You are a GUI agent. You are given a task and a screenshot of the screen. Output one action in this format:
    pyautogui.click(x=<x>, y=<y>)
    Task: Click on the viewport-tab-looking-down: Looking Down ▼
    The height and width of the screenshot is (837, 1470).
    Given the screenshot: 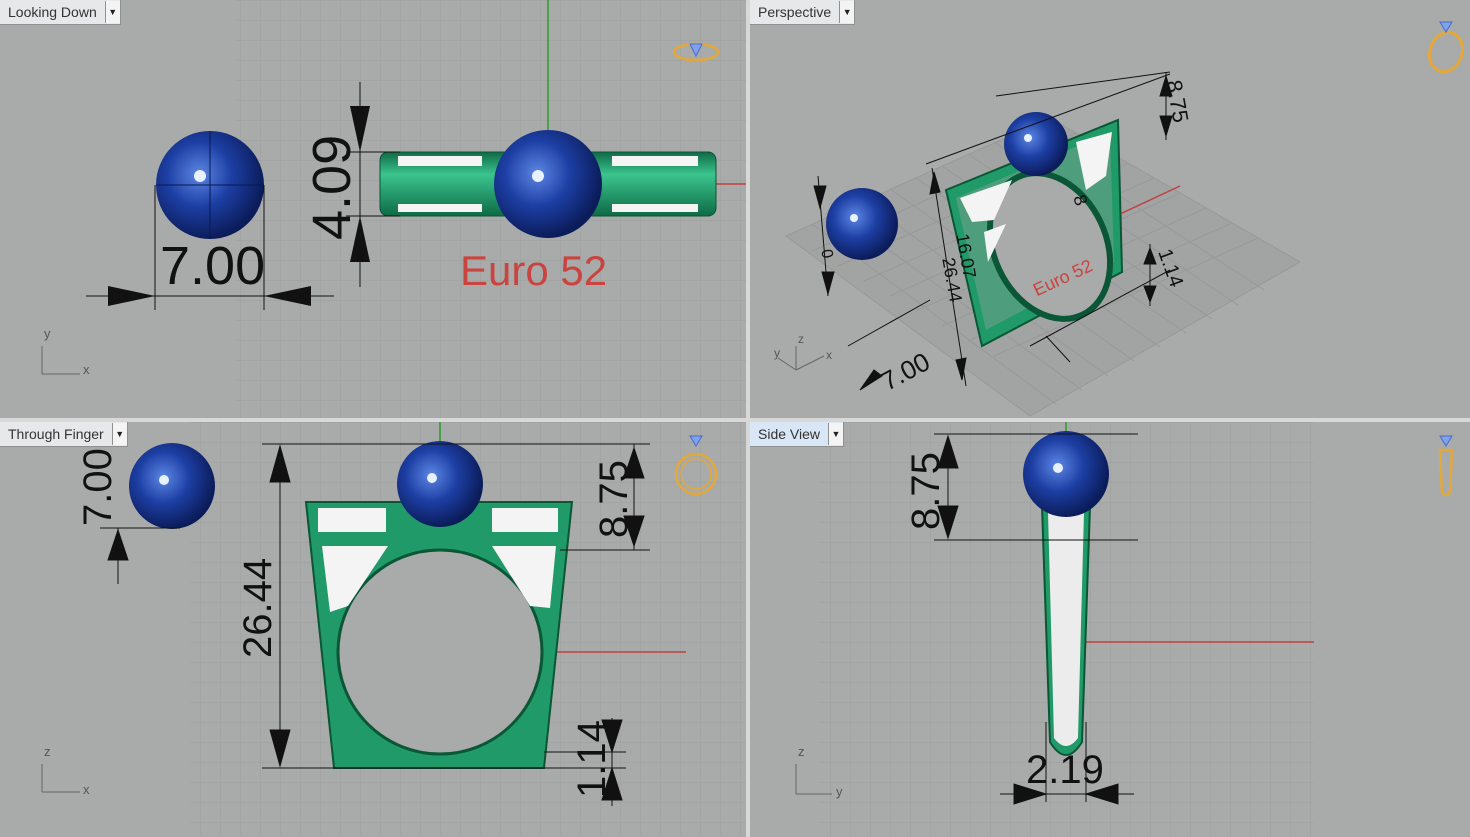 What is the action you would take?
    pyautogui.click(x=60, y=12)
    